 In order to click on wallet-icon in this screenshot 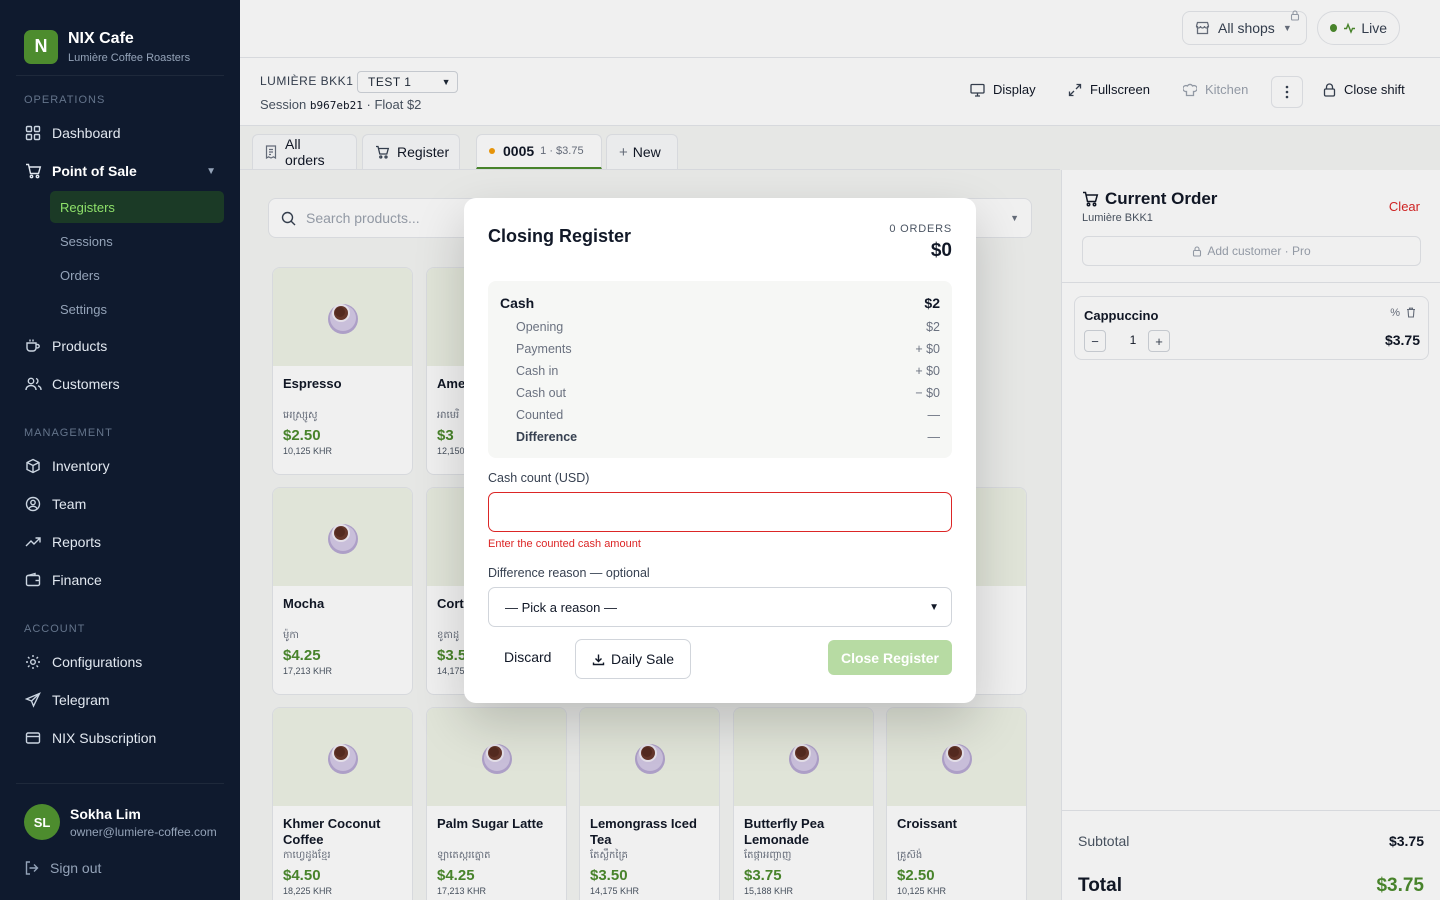, I will do `click(33, 580)`.